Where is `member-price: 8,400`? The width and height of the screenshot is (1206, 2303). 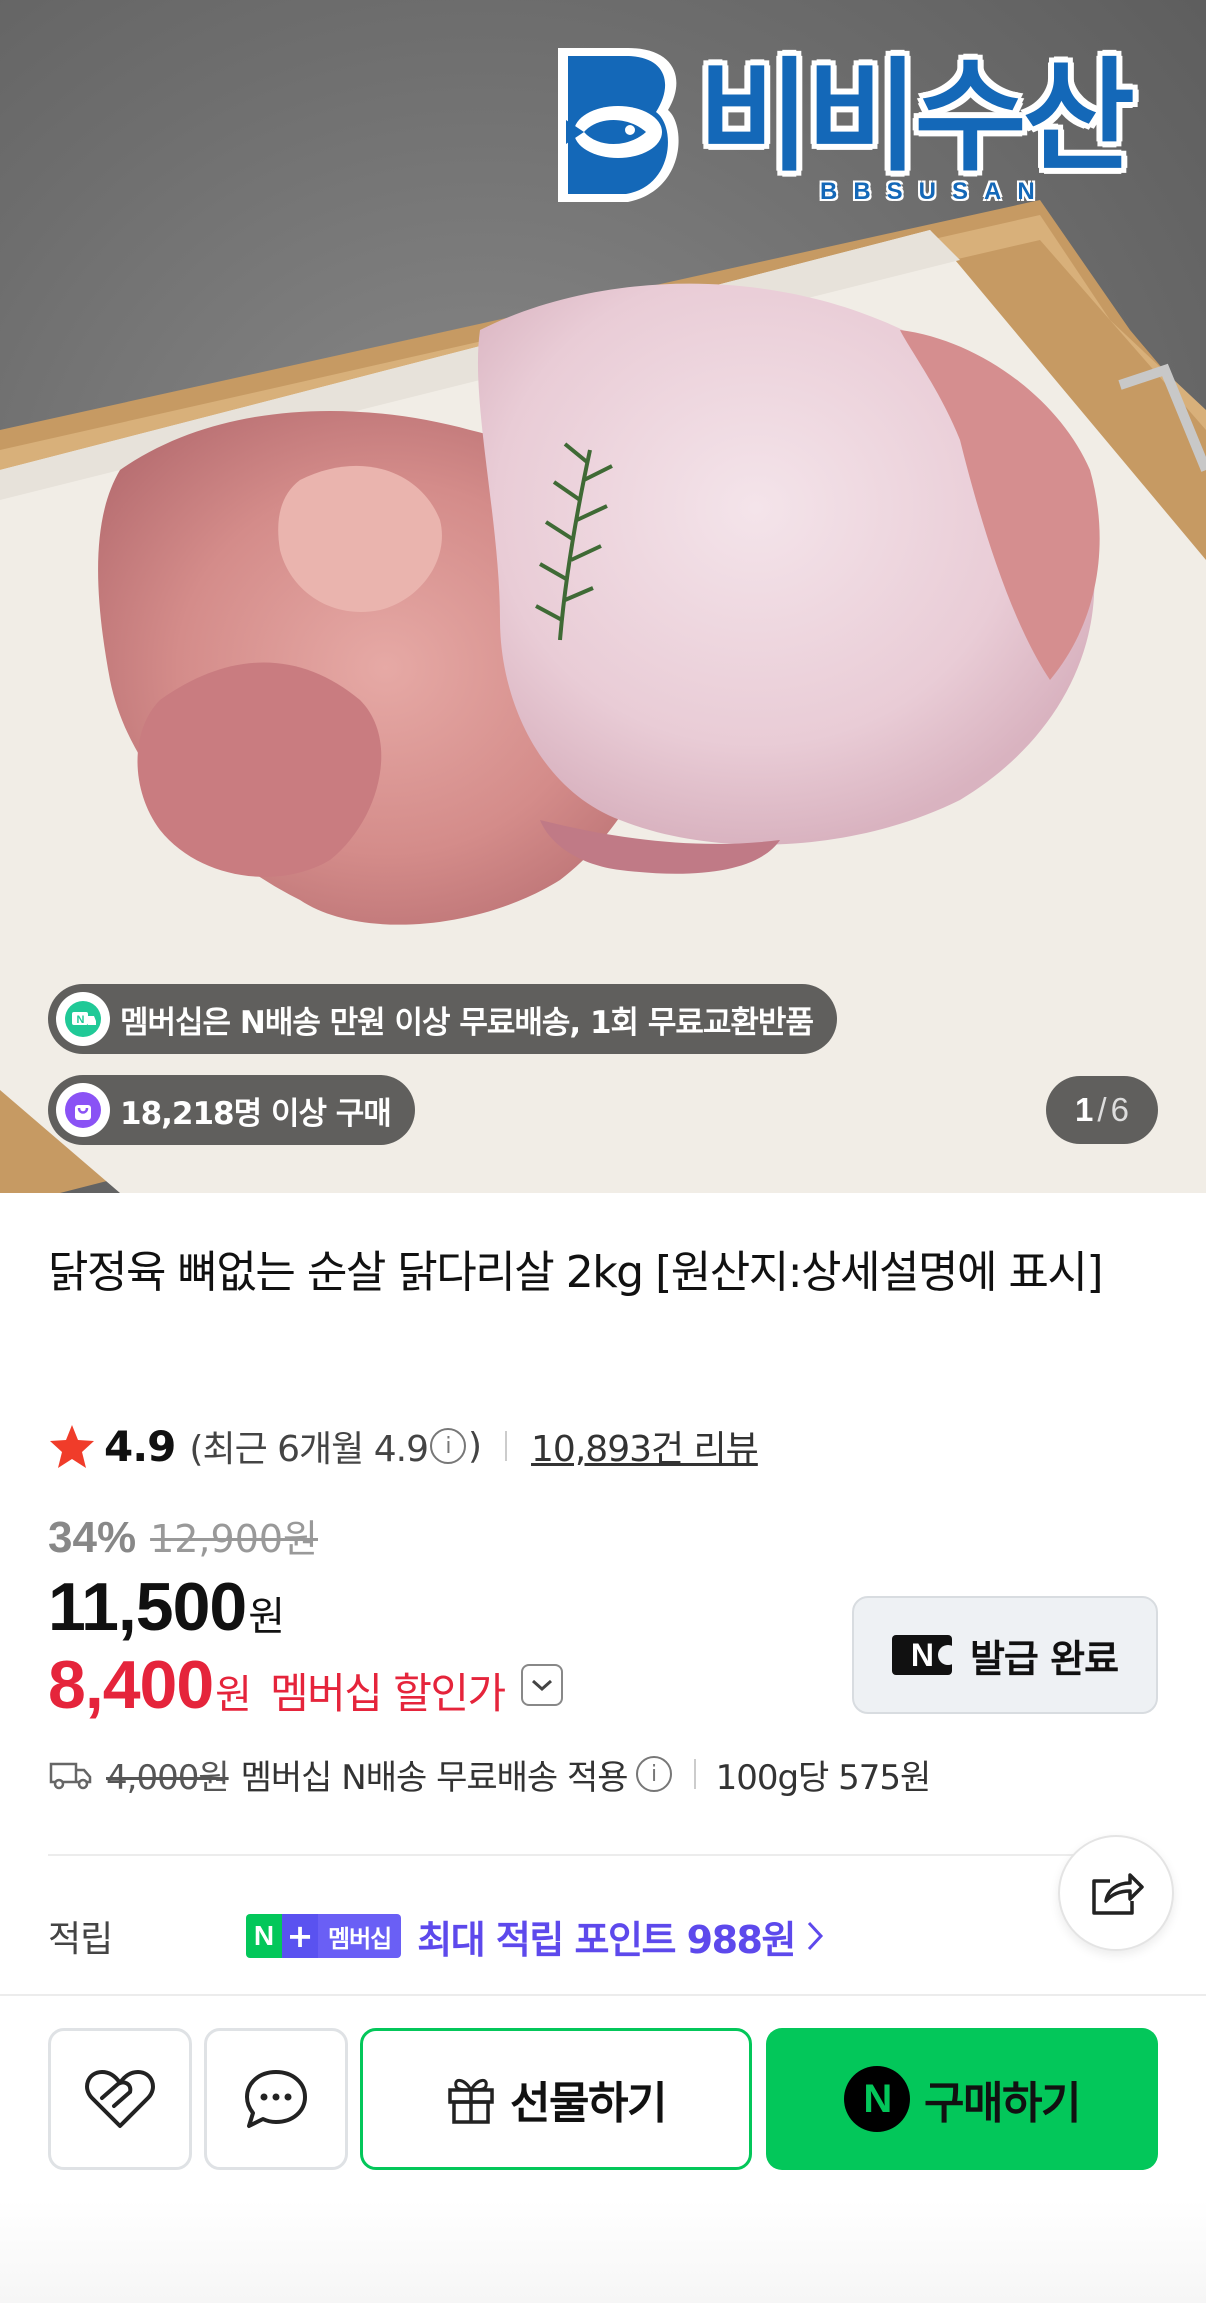
member-price: 8,400 is located at coordinates (131, 1685).